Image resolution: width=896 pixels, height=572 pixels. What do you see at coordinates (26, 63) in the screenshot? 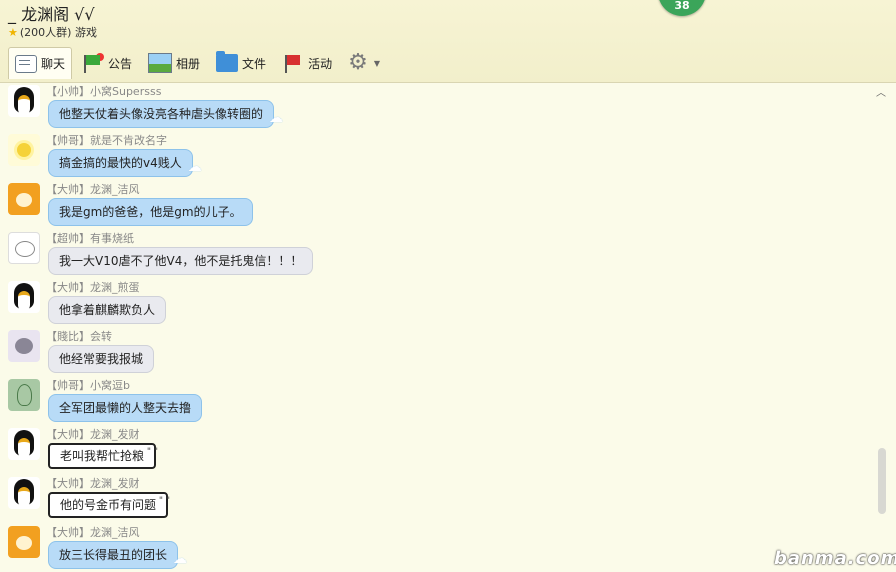
I see `chat-icon` at bounding box center [26, 63].